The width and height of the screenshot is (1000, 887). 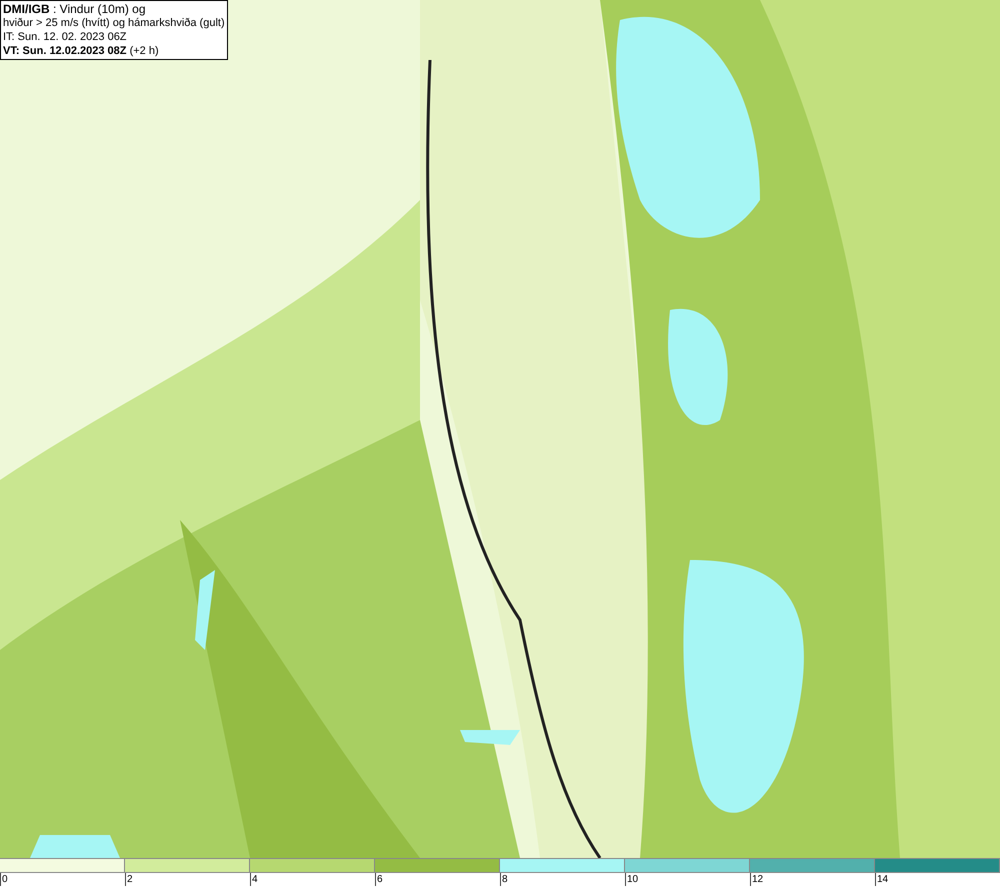 What do you see at coordinates (504, 879) in the screenshot?
I see `scale-tick-label: 8` at bounding box center [504, 879].